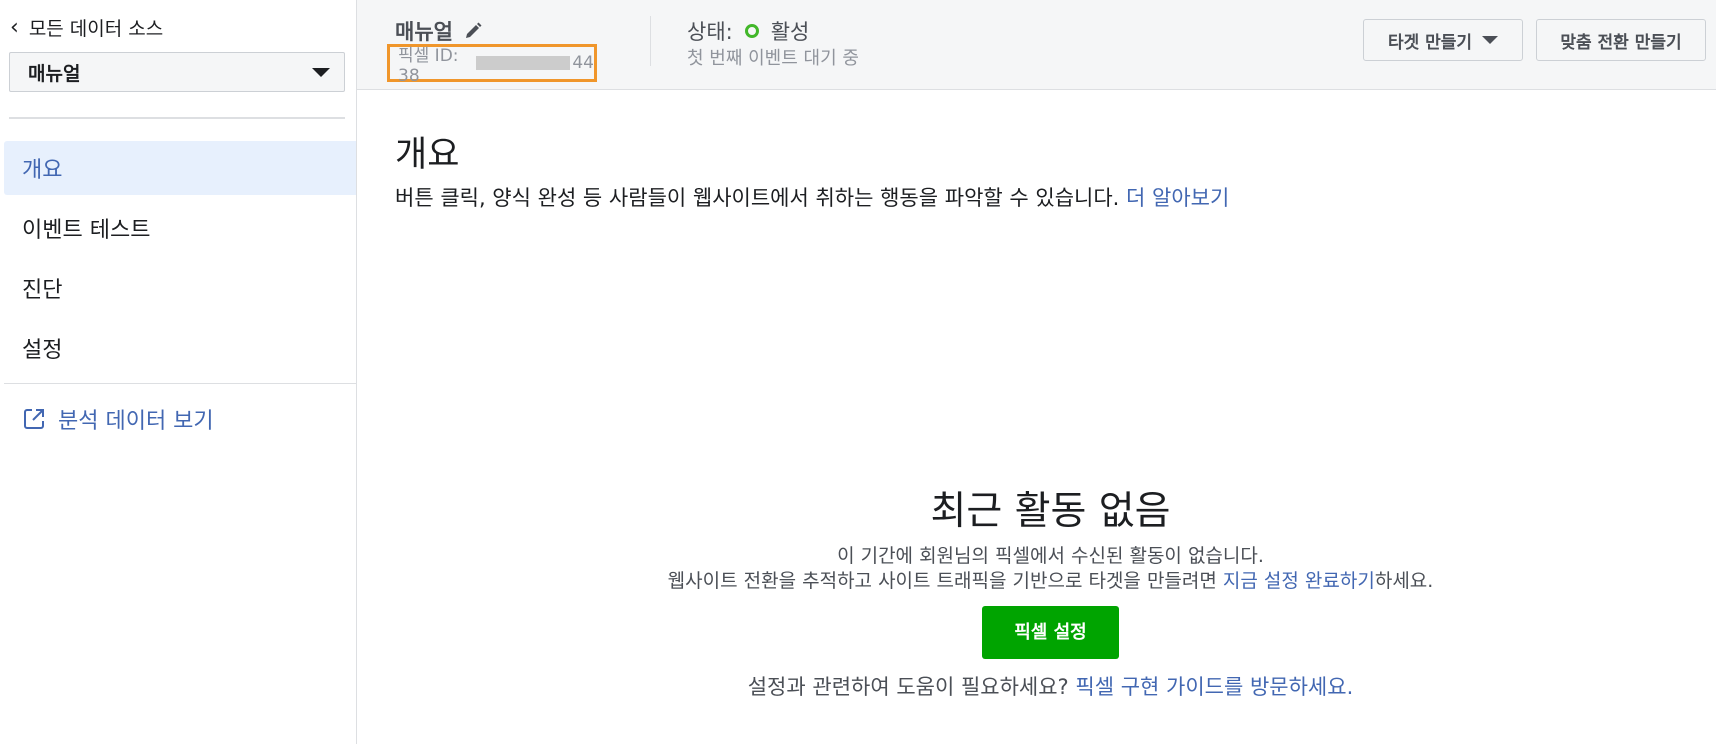 Image resolution: width=1716 pixels, height=744 pixels. What do you see at coordinates (751, 31) in the screenshot?
I see `status-active-icon` at bounding box center [751, 31].